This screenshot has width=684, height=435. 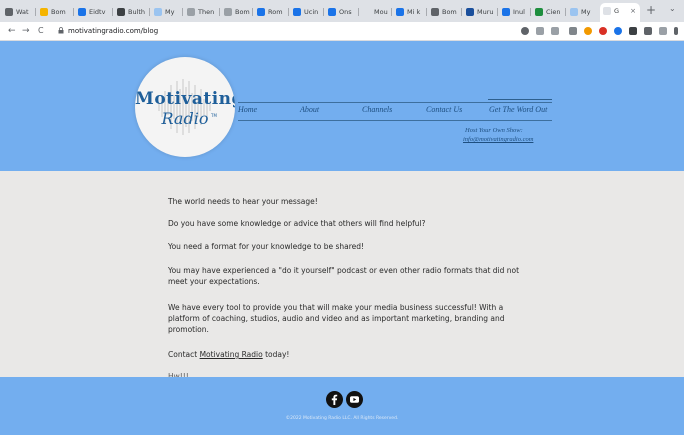 What do you see at coordinates (113, 31) in the screenshot?
I see `address-bar-url: motivatingradio.com/blog` at bounding box center [113, 31].